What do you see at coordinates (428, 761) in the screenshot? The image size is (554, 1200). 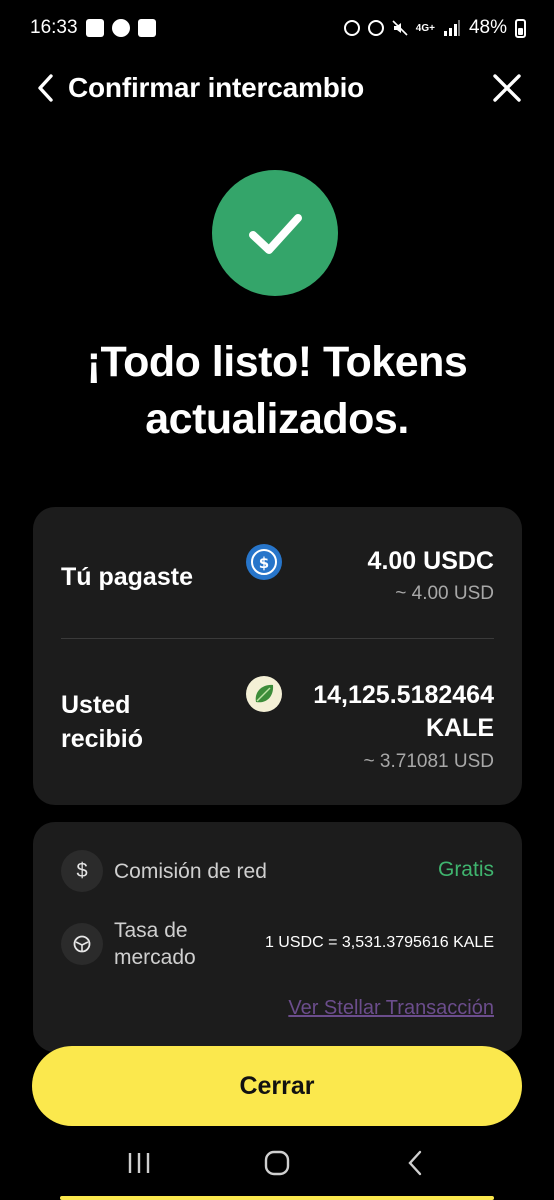 I see `received-usd-amount: ~ 3.71081 USD` at bounding box center [428, 761].